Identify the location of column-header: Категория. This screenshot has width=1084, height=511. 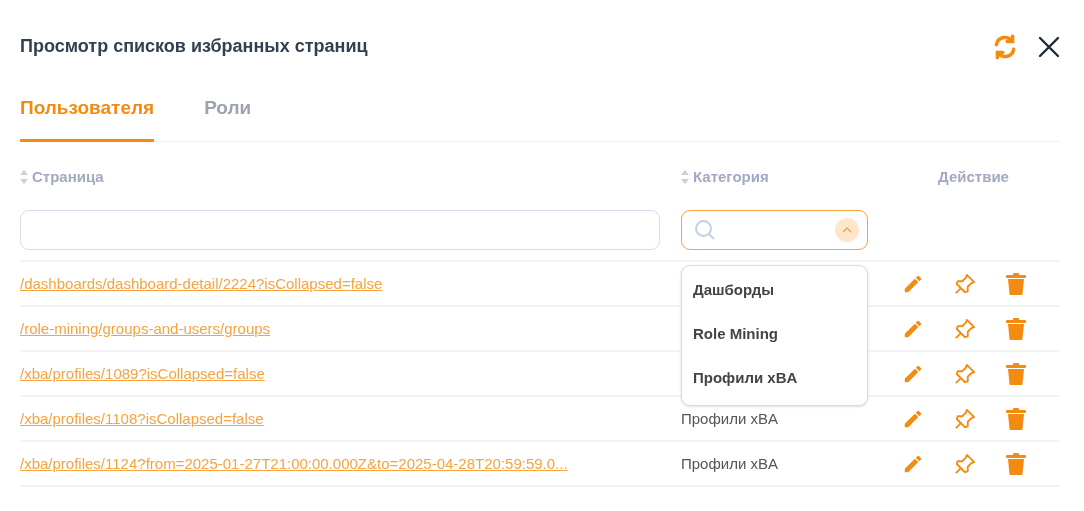
(731, 176).